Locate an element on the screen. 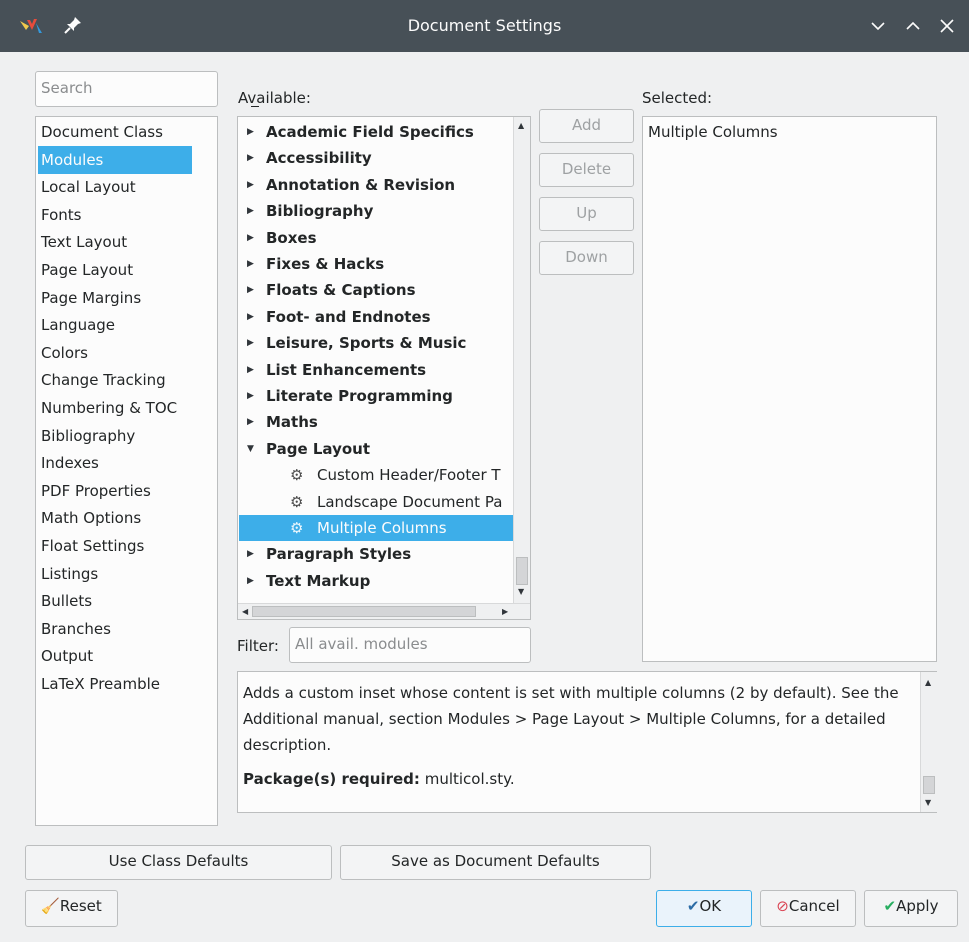 This screenshot has height=942, width=969. module-group: ▶ Boxes is located at coordinates (376, 238).